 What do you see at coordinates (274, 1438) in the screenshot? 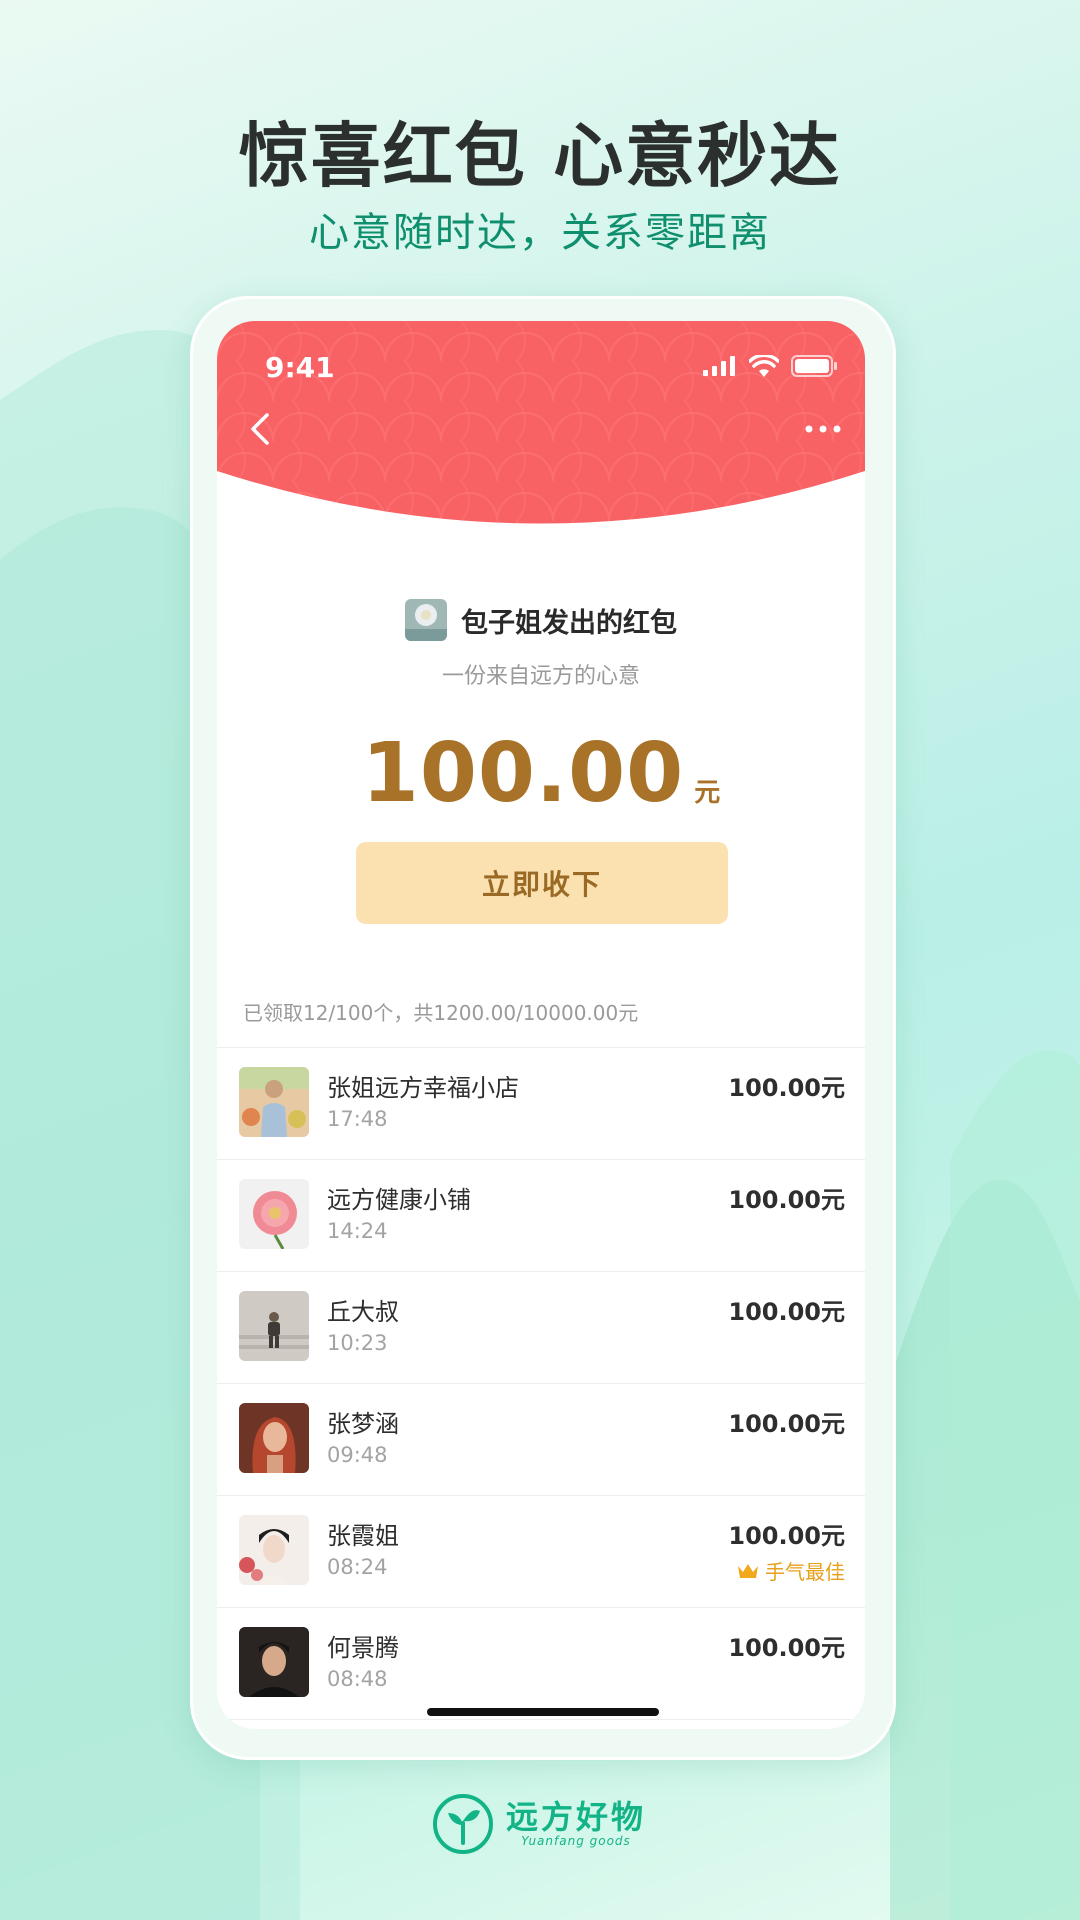
I see `red-hair-woman-avatar` at bounding box center [274, 1438].